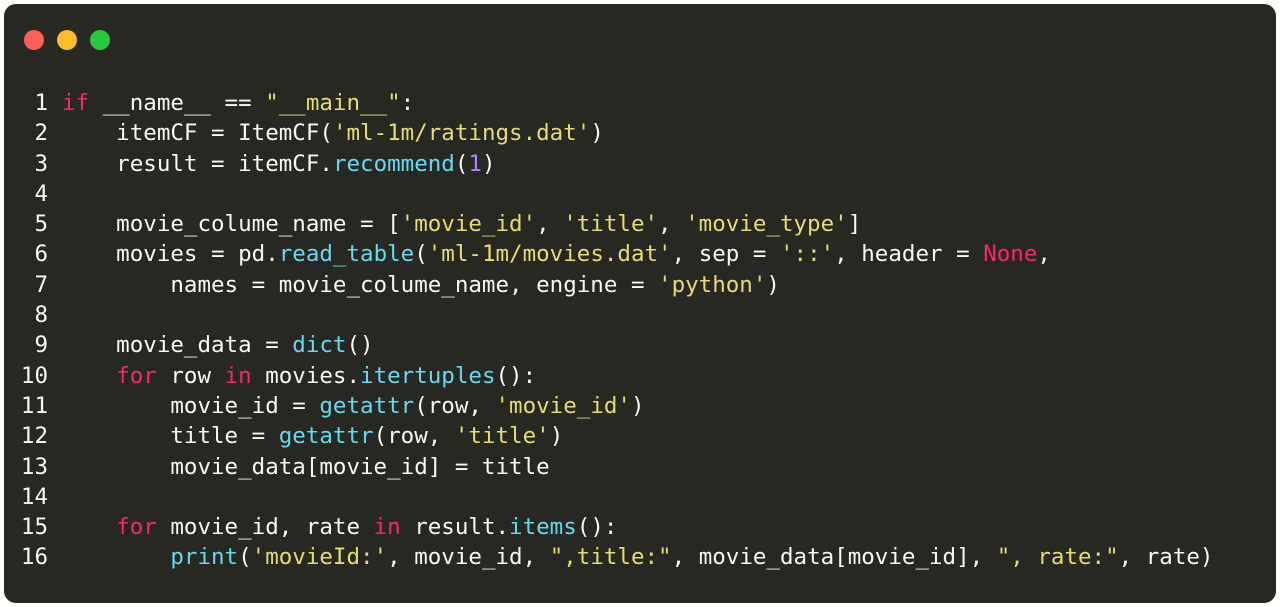  Describe the element at coordinates (306, 375) in the screenshot. I see `code-token: movies.` at that location.